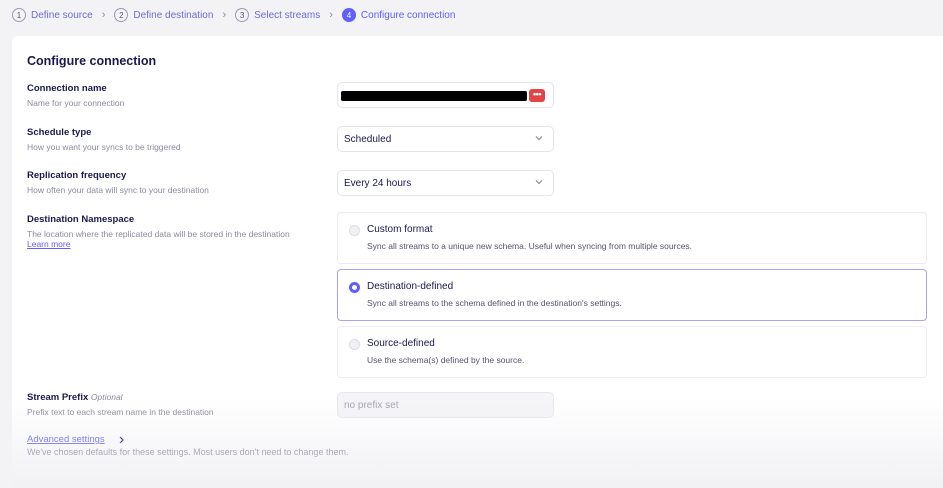 The image size is (943, 488). I want to click on connection-name-input: •••, so click(445, 95).